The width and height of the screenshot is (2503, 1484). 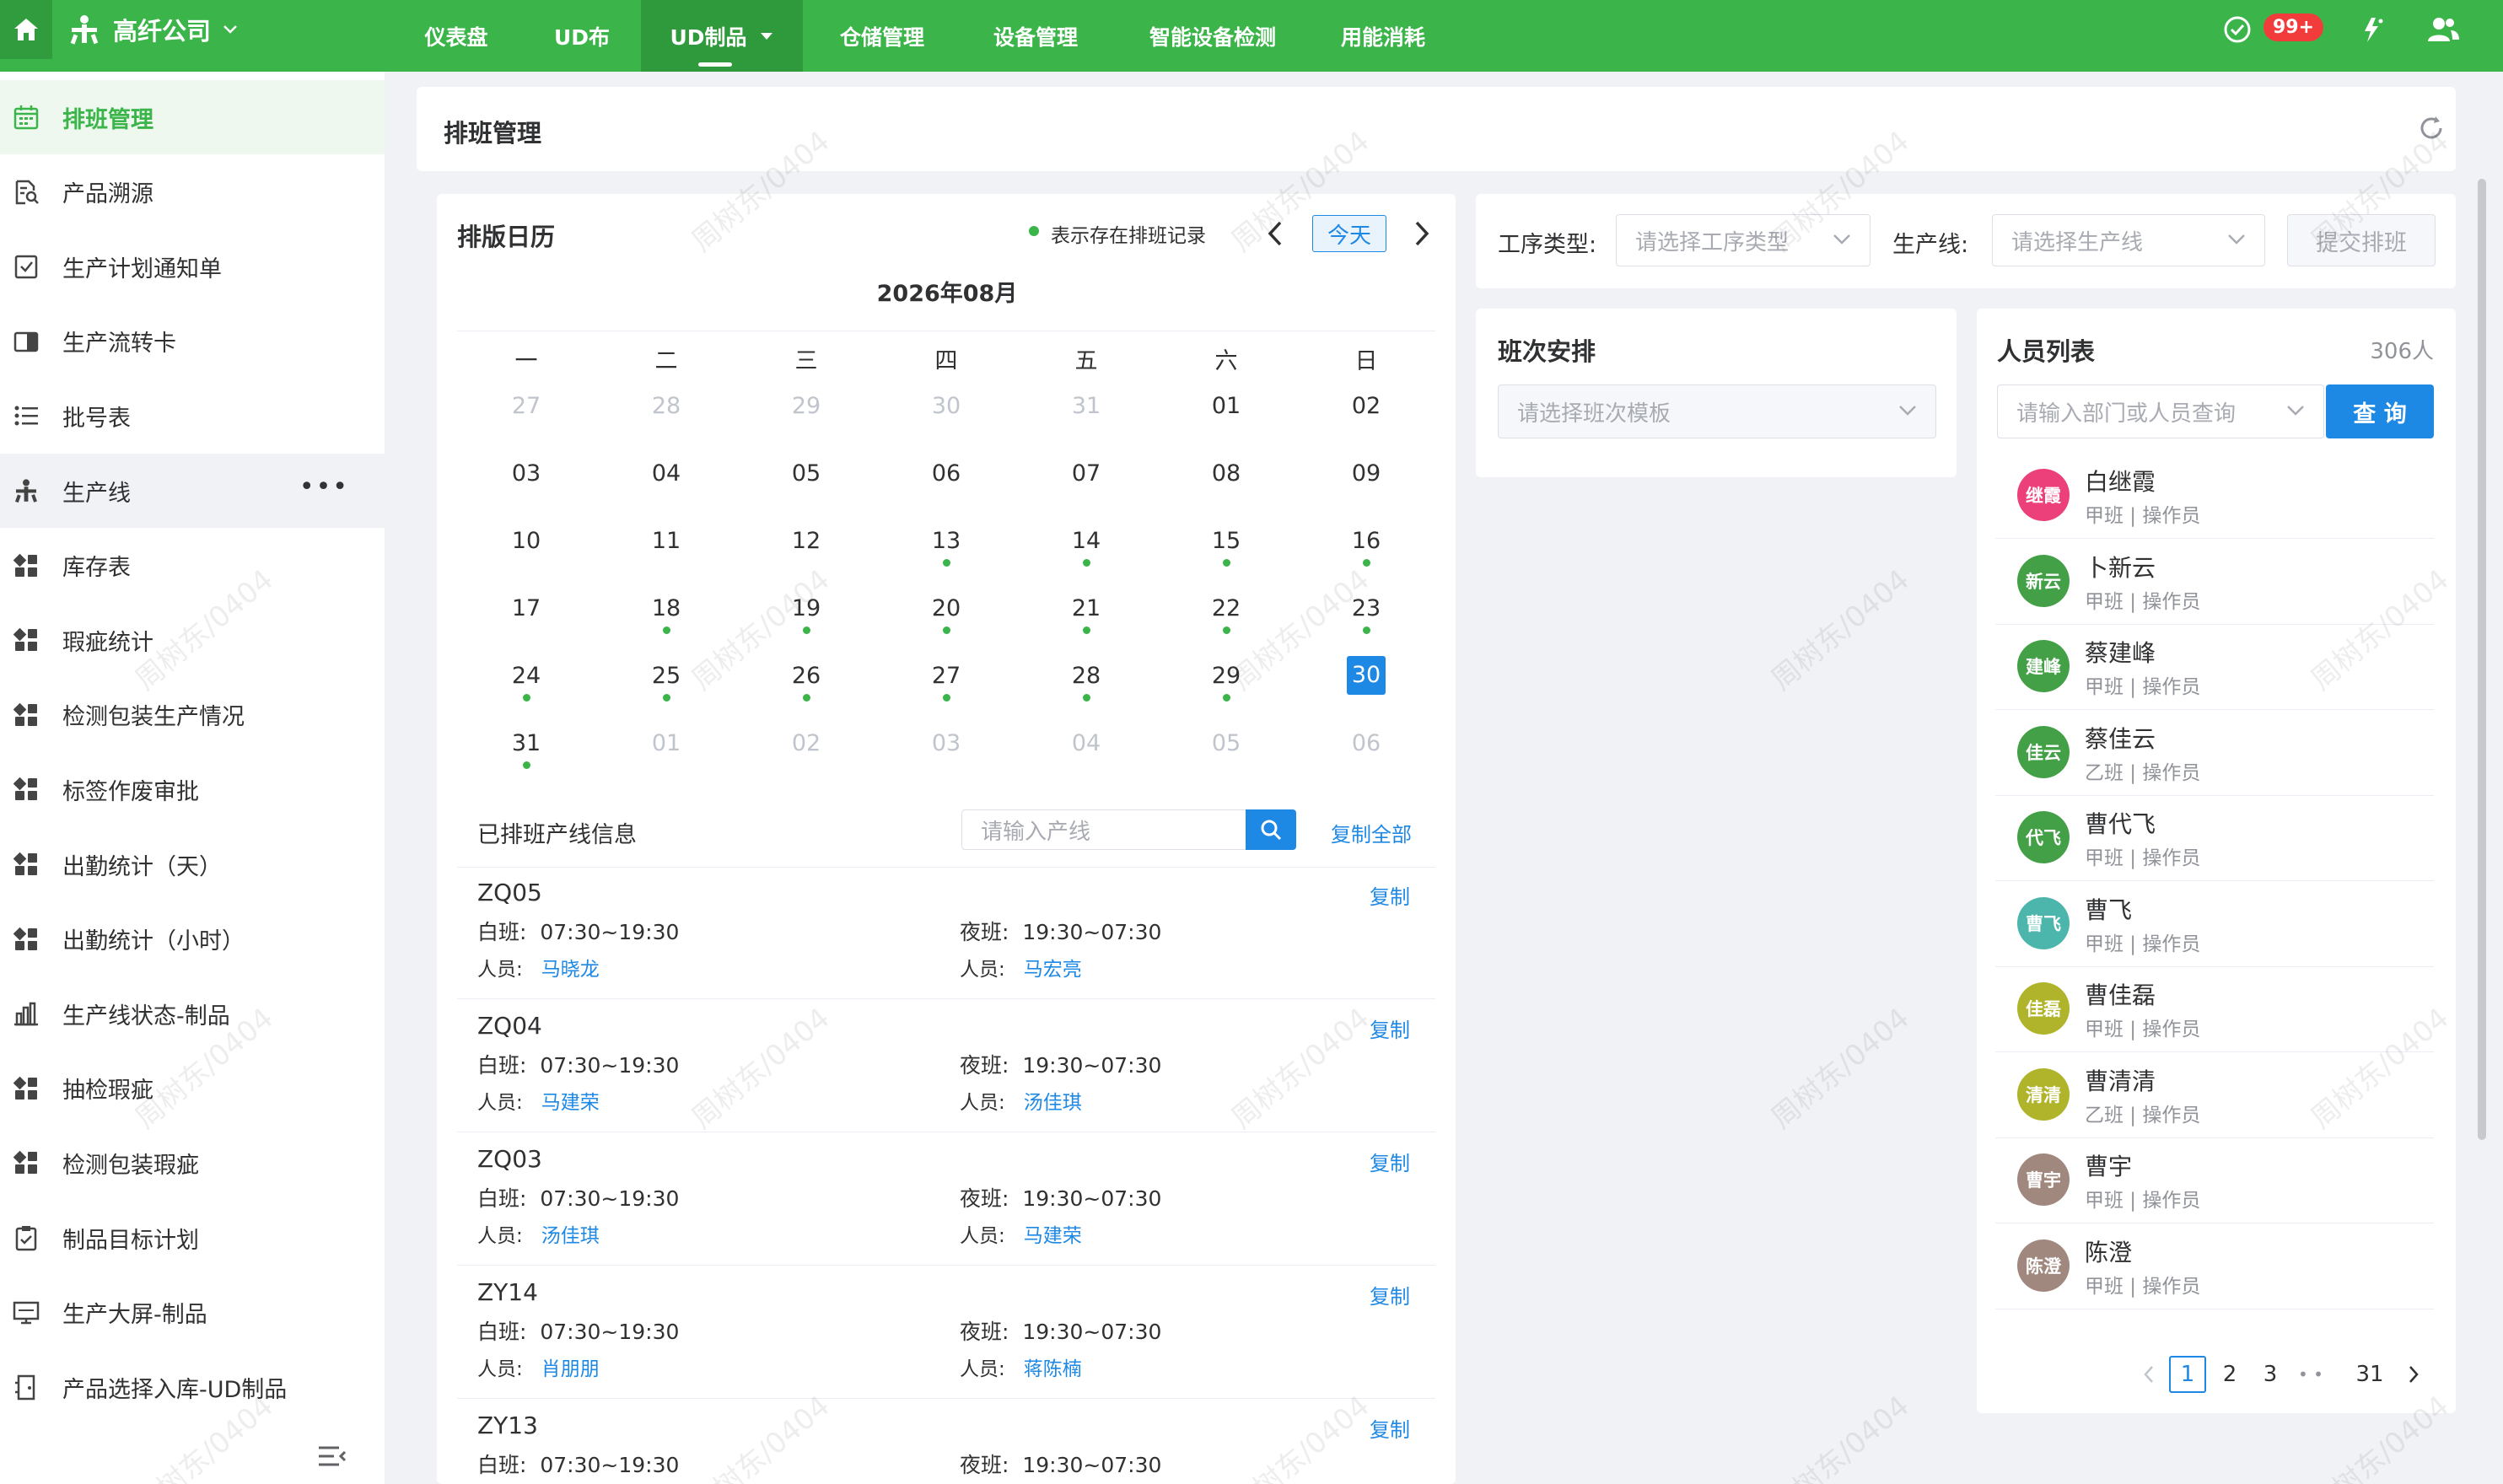 I want to click on person-item: 新云 卜新云 甲班 | 操作员, so click(x=2214, y=582).